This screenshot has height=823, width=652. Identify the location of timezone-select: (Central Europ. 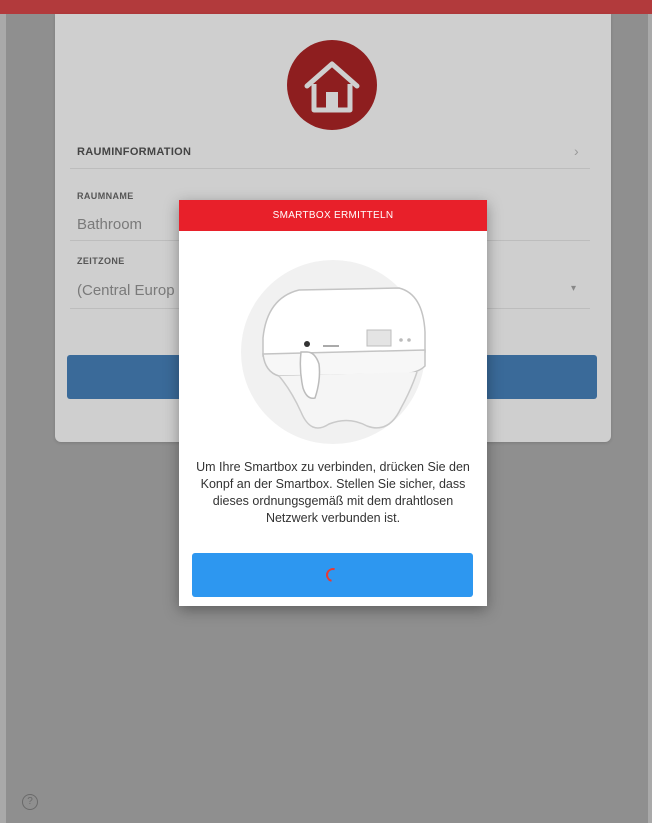
(126, 290).